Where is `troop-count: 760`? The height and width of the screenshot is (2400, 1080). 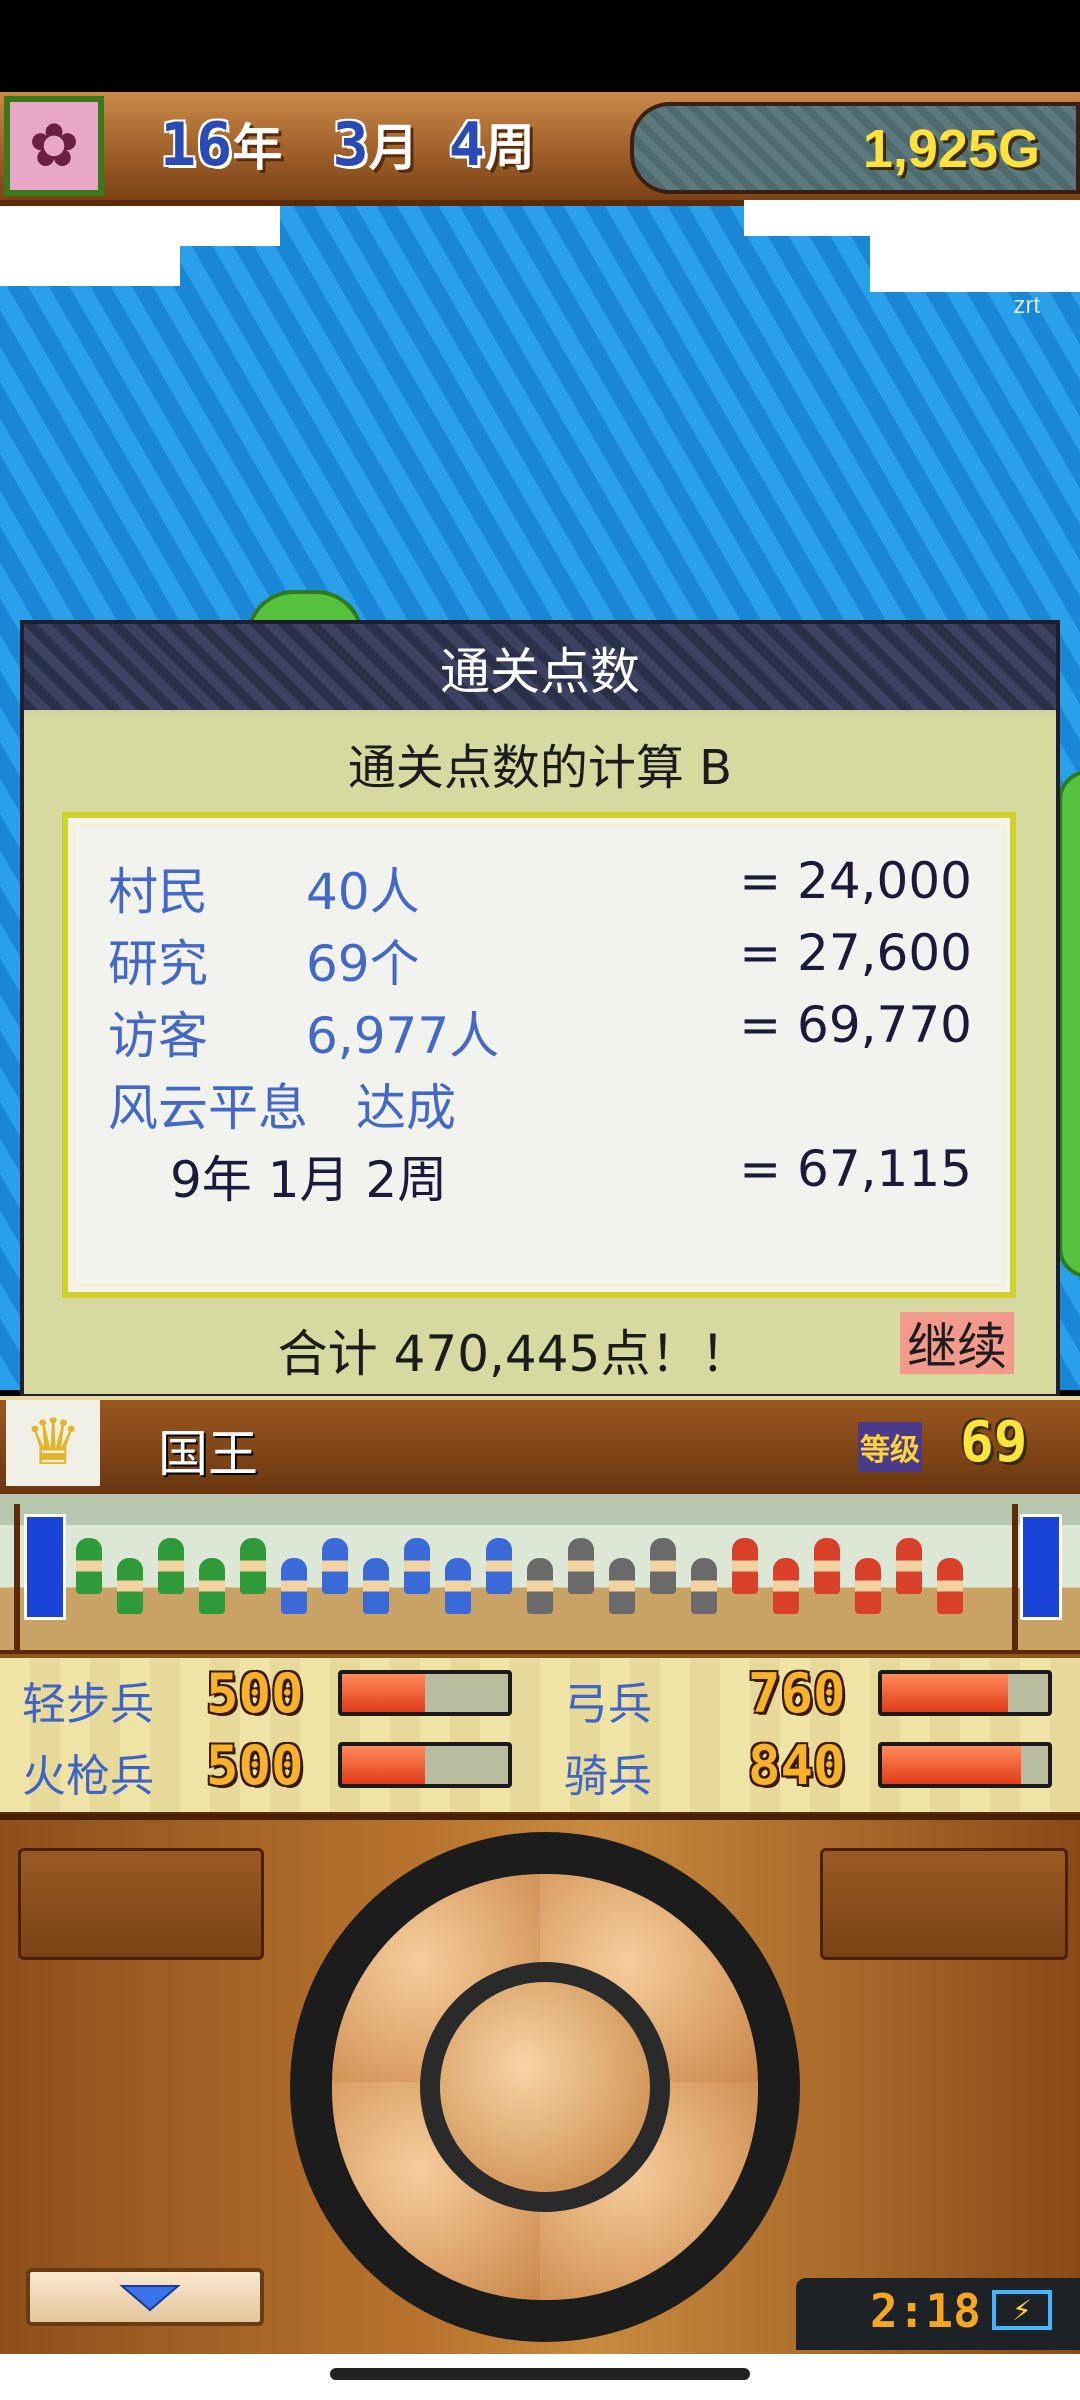 troop-count: 760 is located at coordinates (797, 1693).